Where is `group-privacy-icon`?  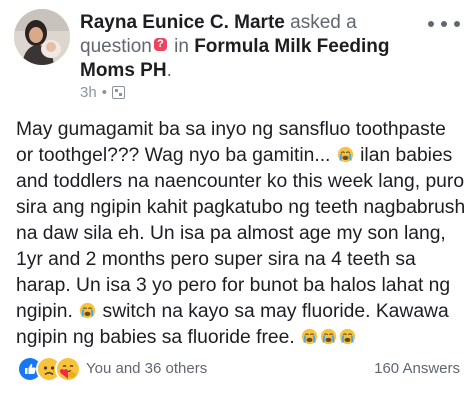
group-privacy-icon is located at coordinates (118, 92).